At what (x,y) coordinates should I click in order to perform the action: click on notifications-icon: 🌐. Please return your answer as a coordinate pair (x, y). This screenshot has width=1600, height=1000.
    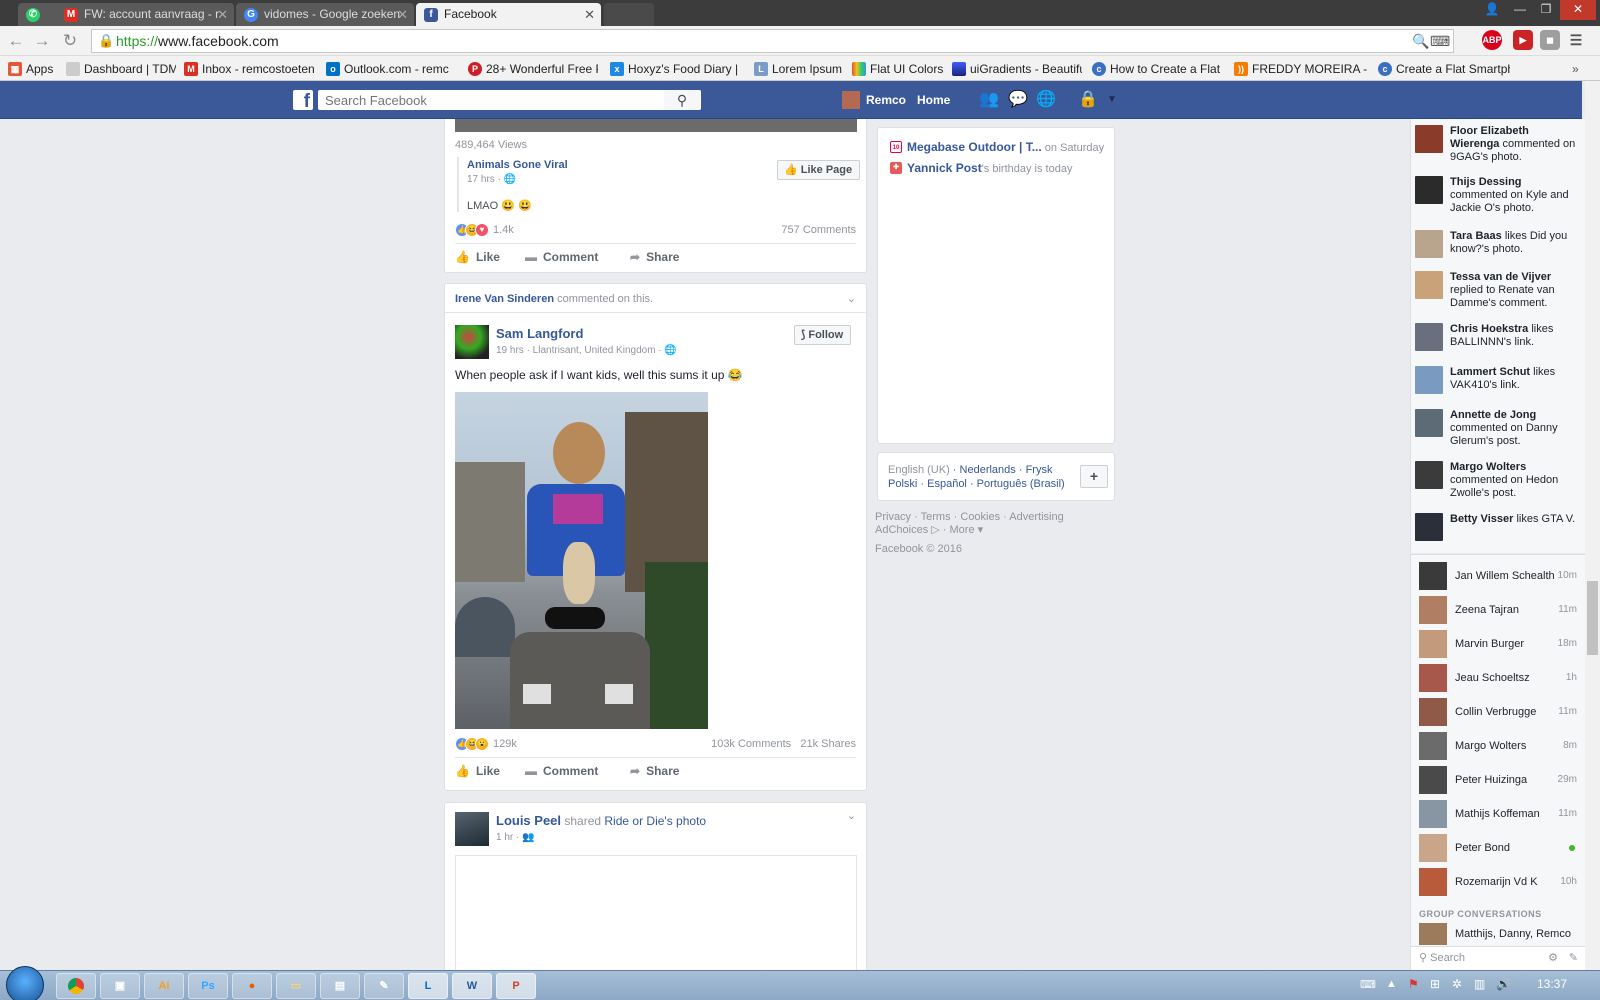
    Looking at the image, I should click on (1046, 100).